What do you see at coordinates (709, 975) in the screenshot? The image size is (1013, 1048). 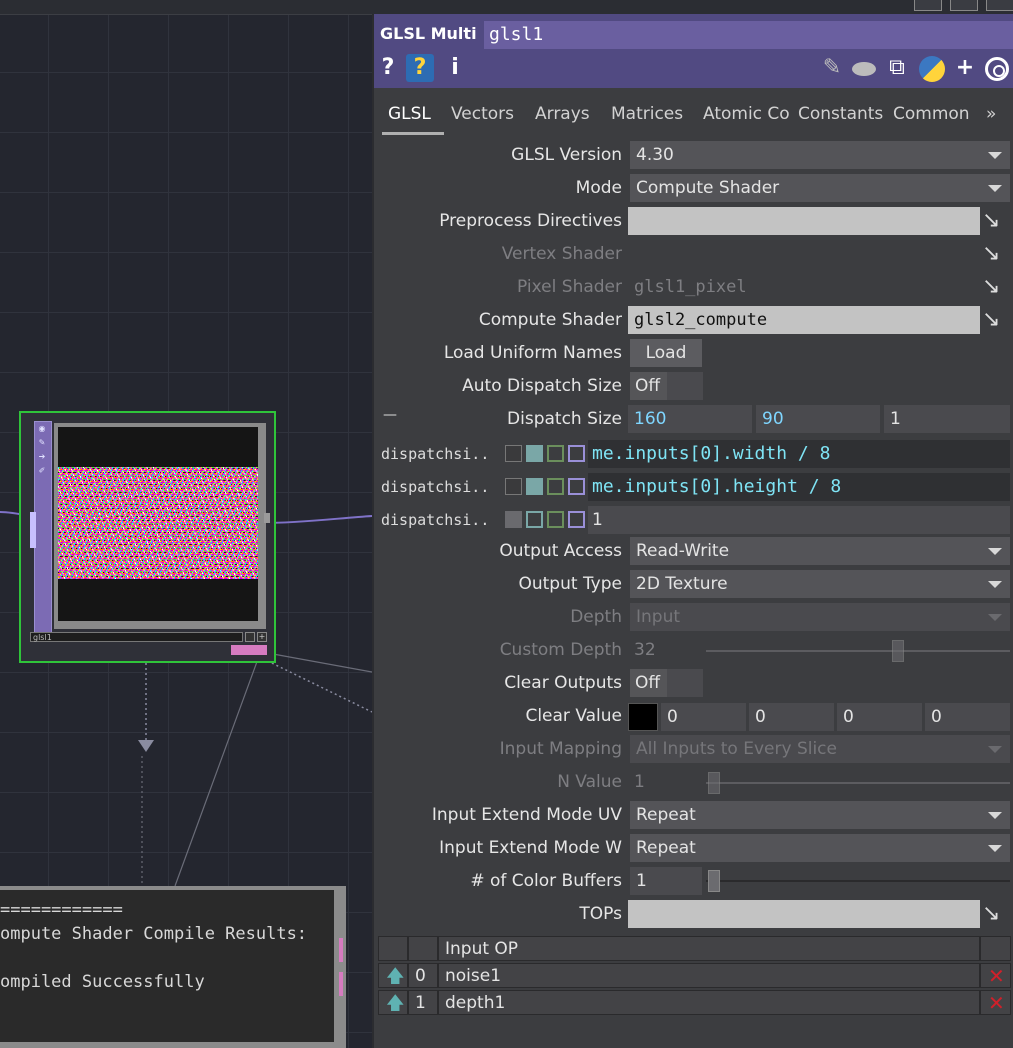 I see `input-op-value: noise1` at bounding box center [709, 975].